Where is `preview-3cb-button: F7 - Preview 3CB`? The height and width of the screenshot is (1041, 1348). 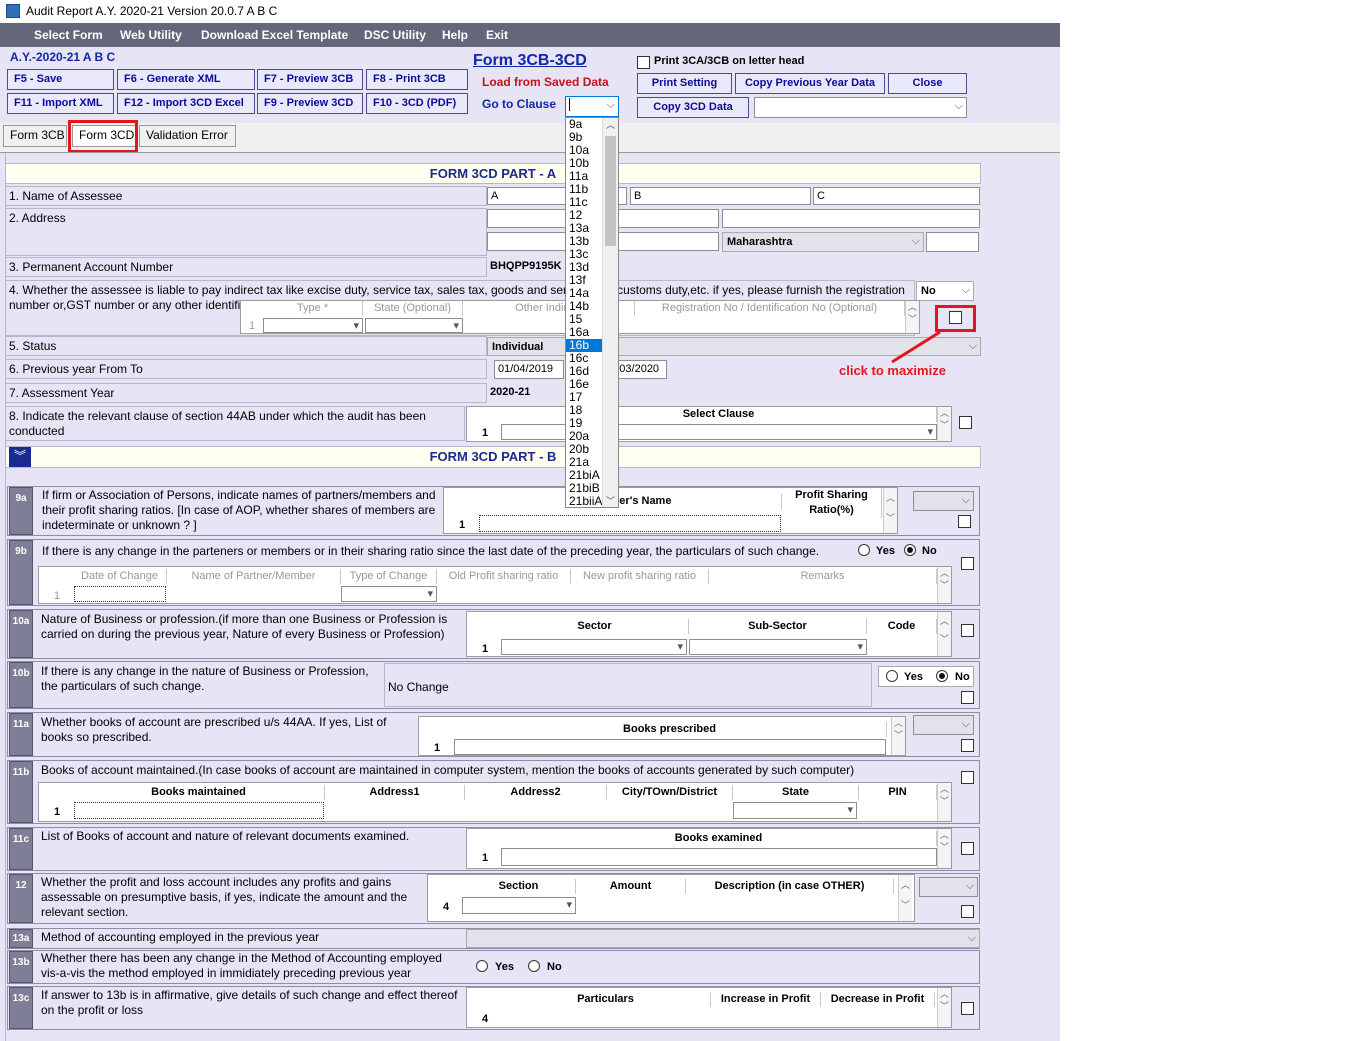 preview-3cb-button: F7 - Preview 3CB is located at coordinates (310, 79).